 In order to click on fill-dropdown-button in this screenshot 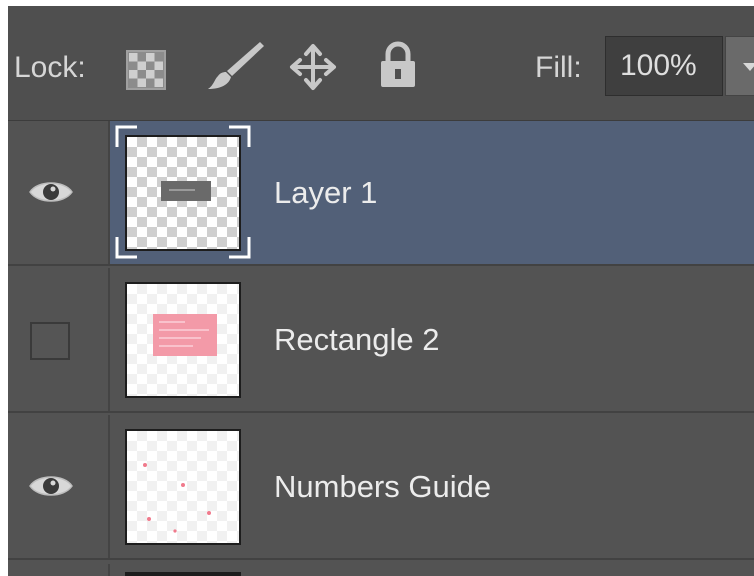, I will do `click(739, 66)`.